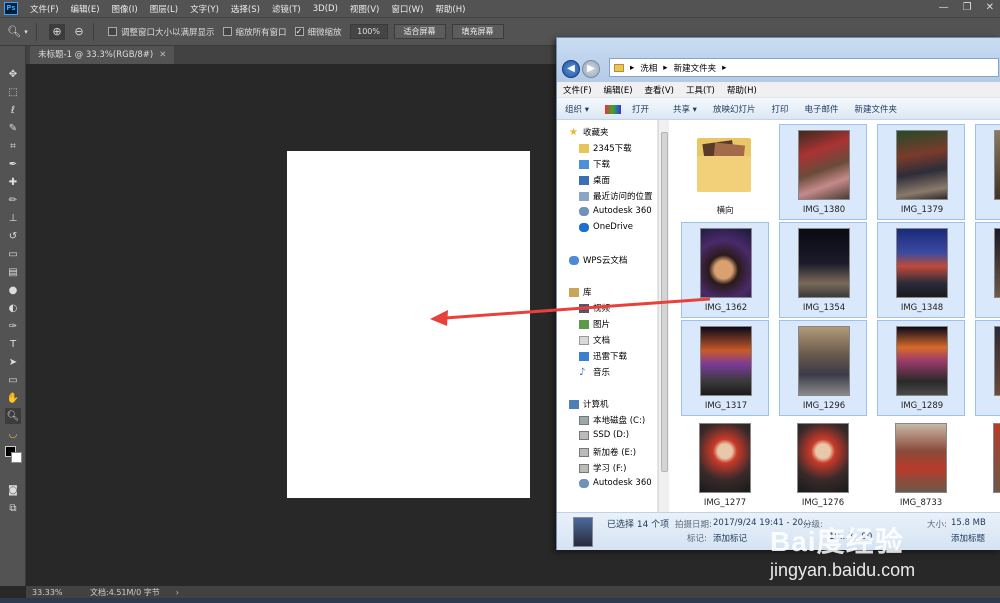 This screenshot has height=603, width=1000. Describe the element at coordinates (990, 7) in the screenshot. I see `close-icon: ✕` at that location.